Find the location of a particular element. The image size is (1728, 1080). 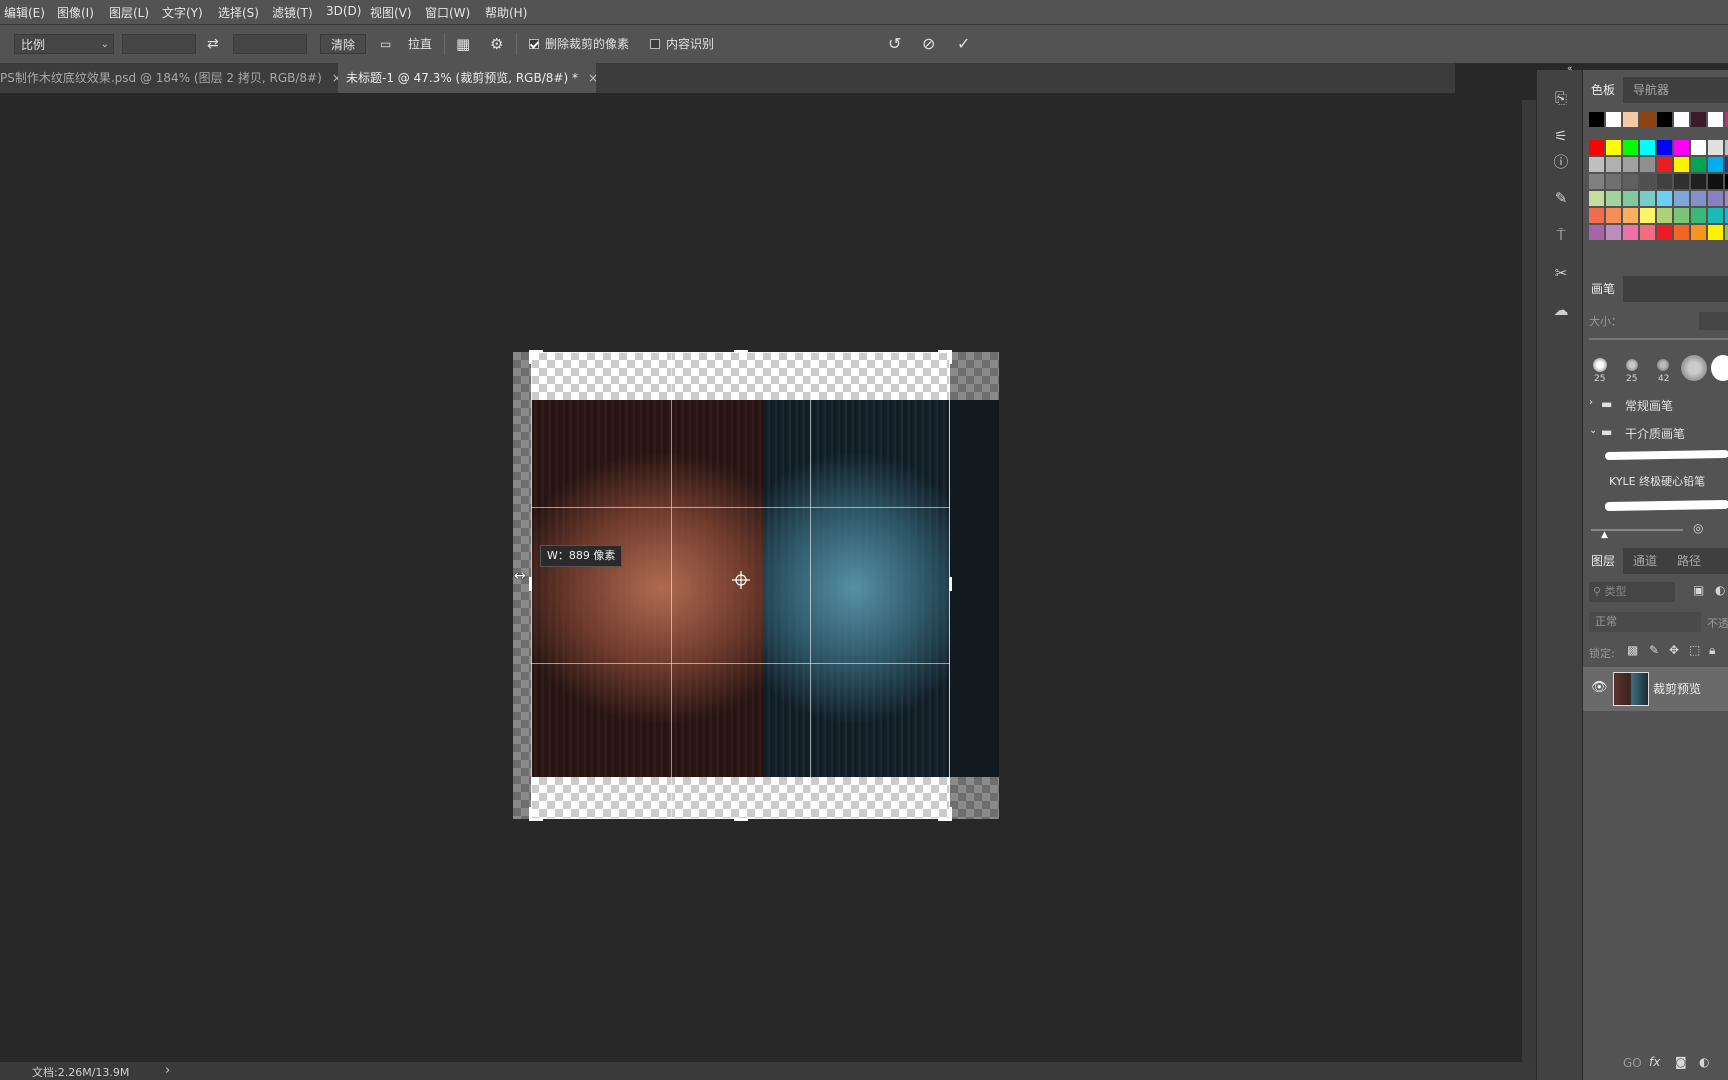

gear-icon: ⚙ is located at coordinates (496, 44).